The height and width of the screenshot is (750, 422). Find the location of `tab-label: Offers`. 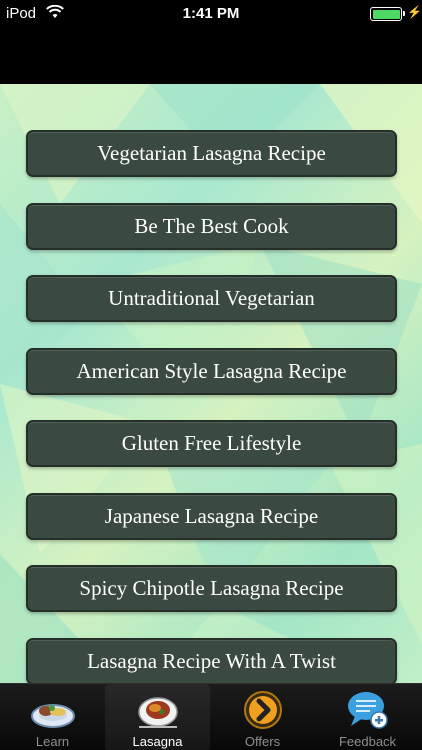

tab-label: Offers is located at coordinates (262, 741).